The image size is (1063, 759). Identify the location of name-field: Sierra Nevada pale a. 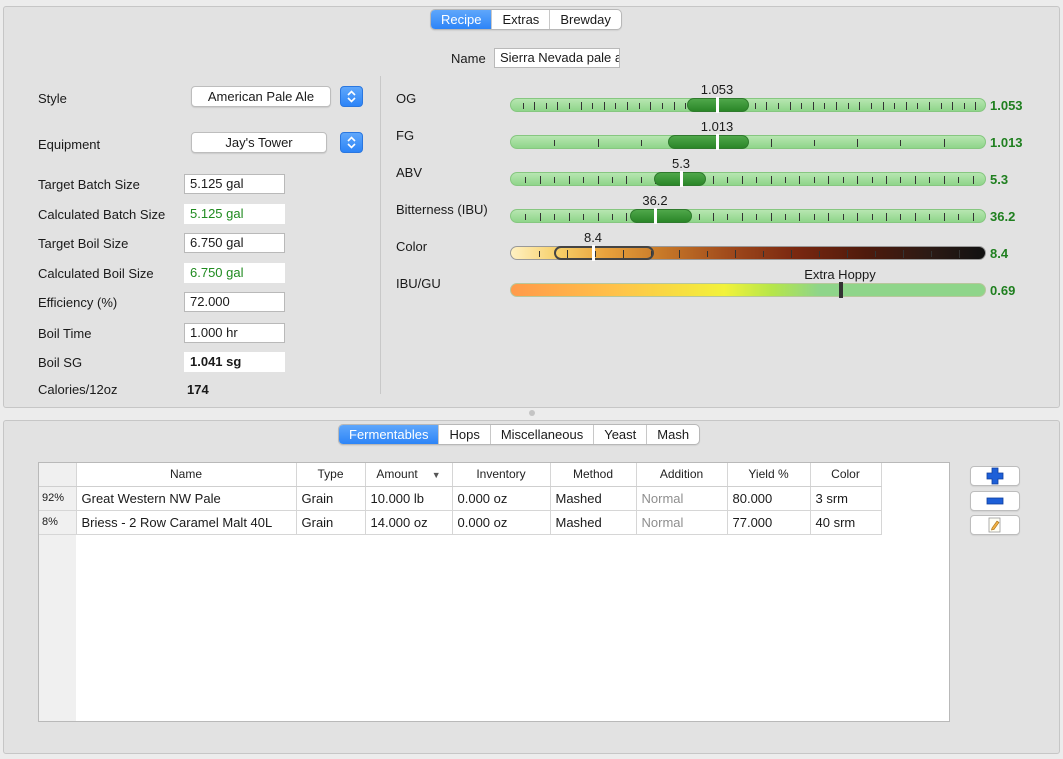
(557, 58).